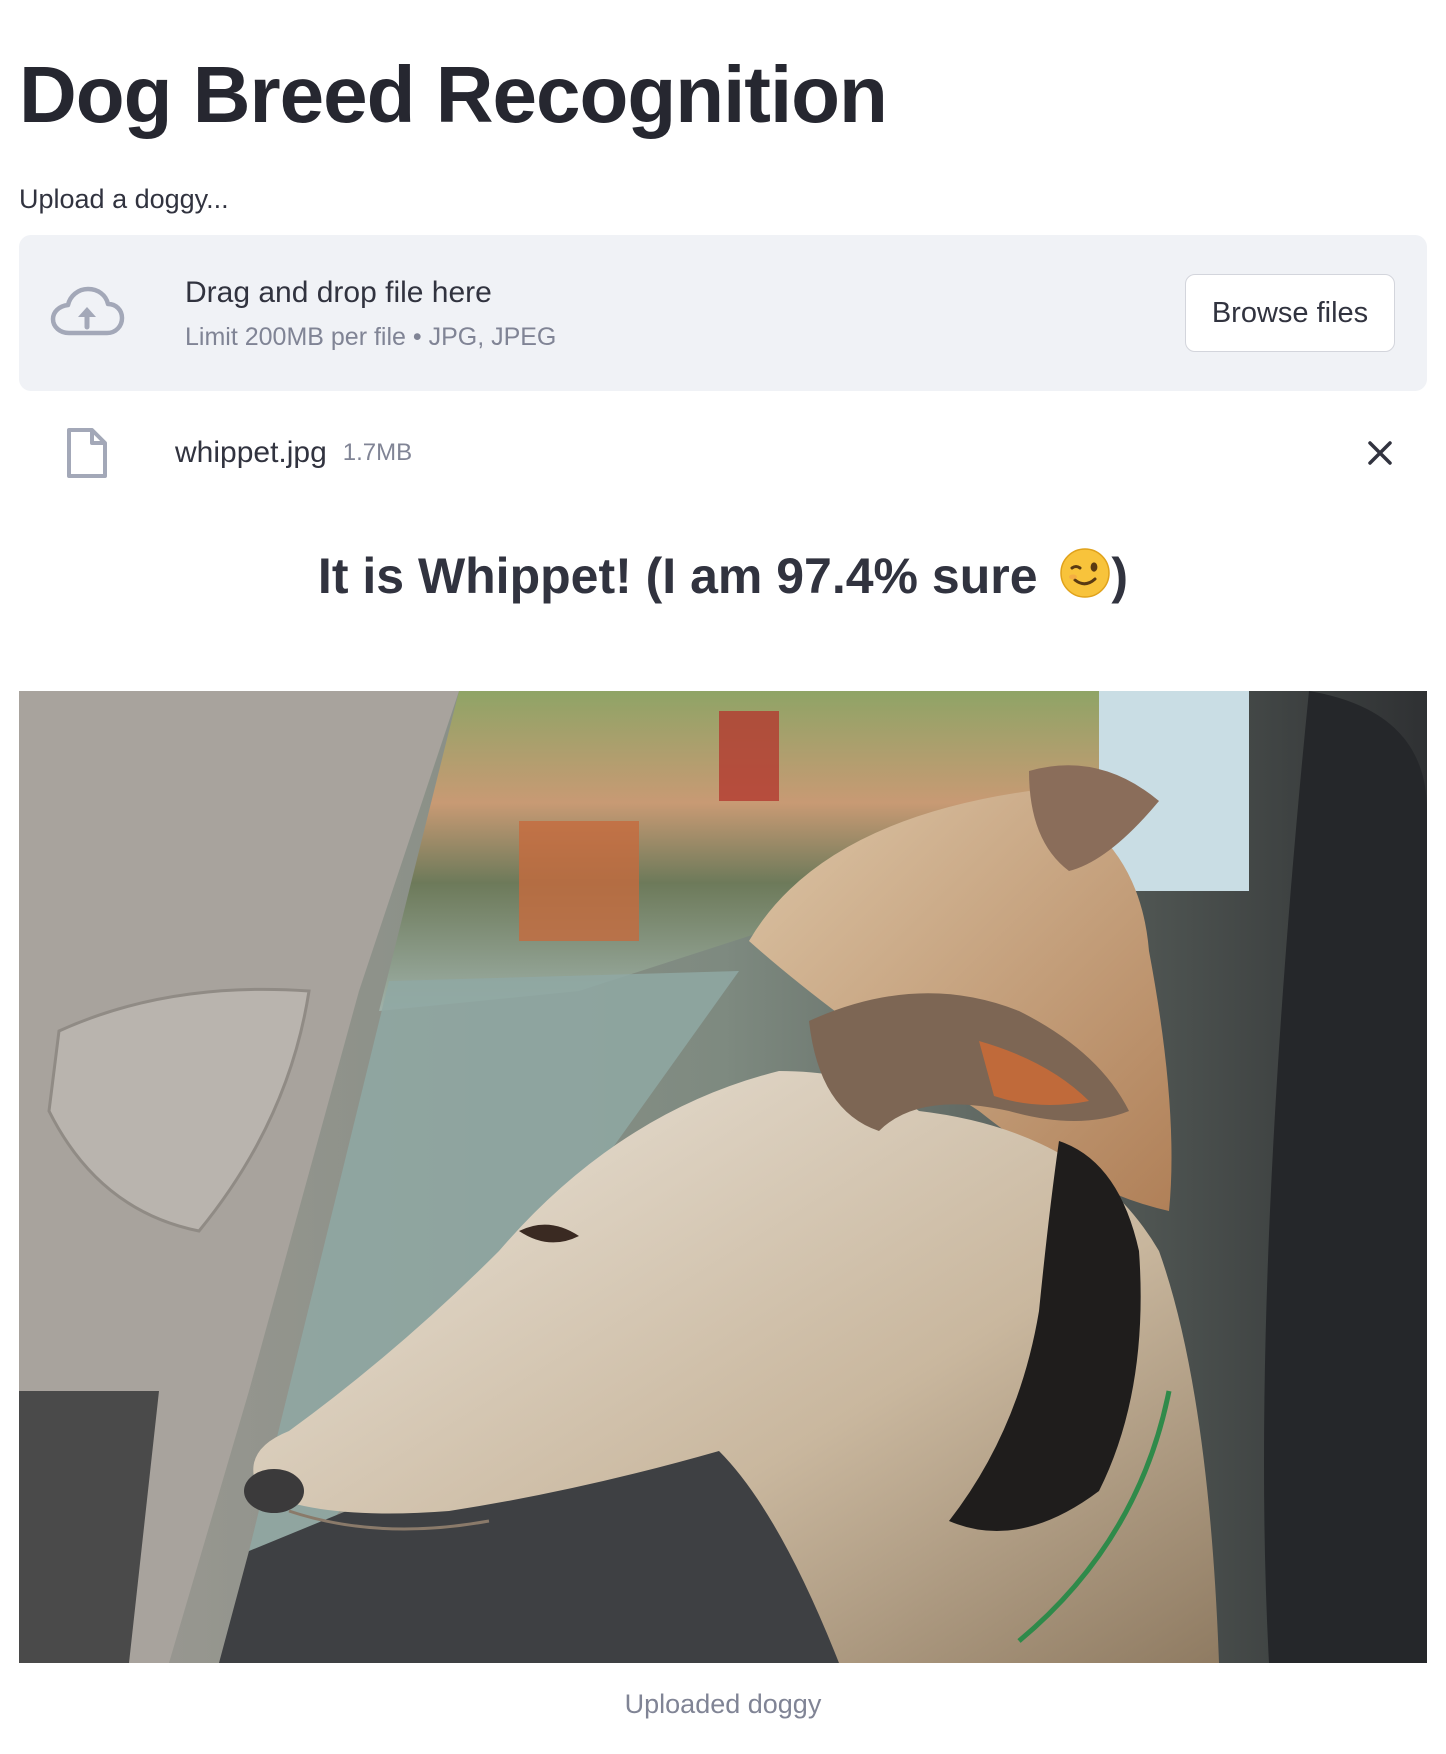  I want to click on prediction-closing: ), so click(1120, 576).